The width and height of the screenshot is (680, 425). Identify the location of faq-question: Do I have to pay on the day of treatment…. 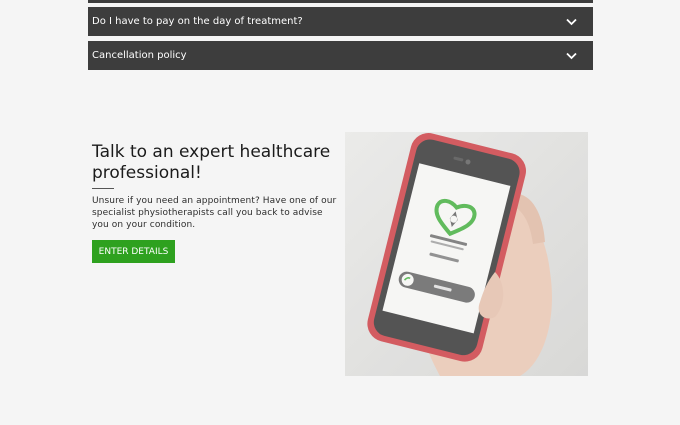
(197, 21).